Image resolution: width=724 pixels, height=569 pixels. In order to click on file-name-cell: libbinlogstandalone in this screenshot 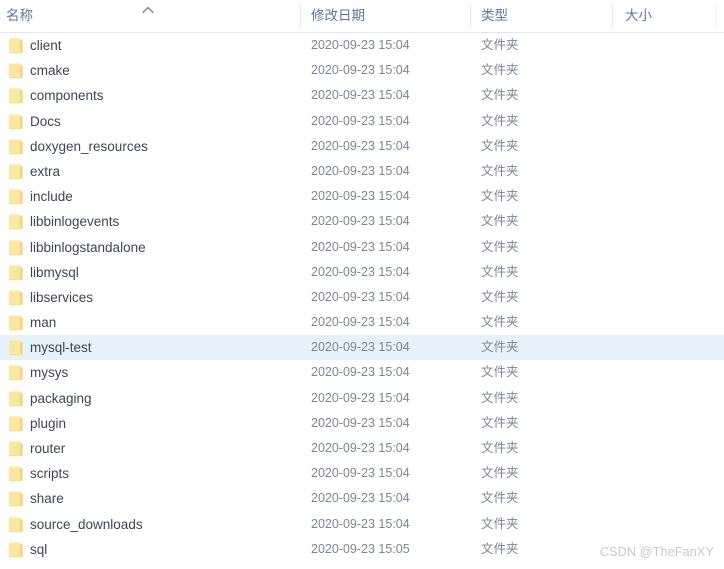, I will do `click(162, 247)`.